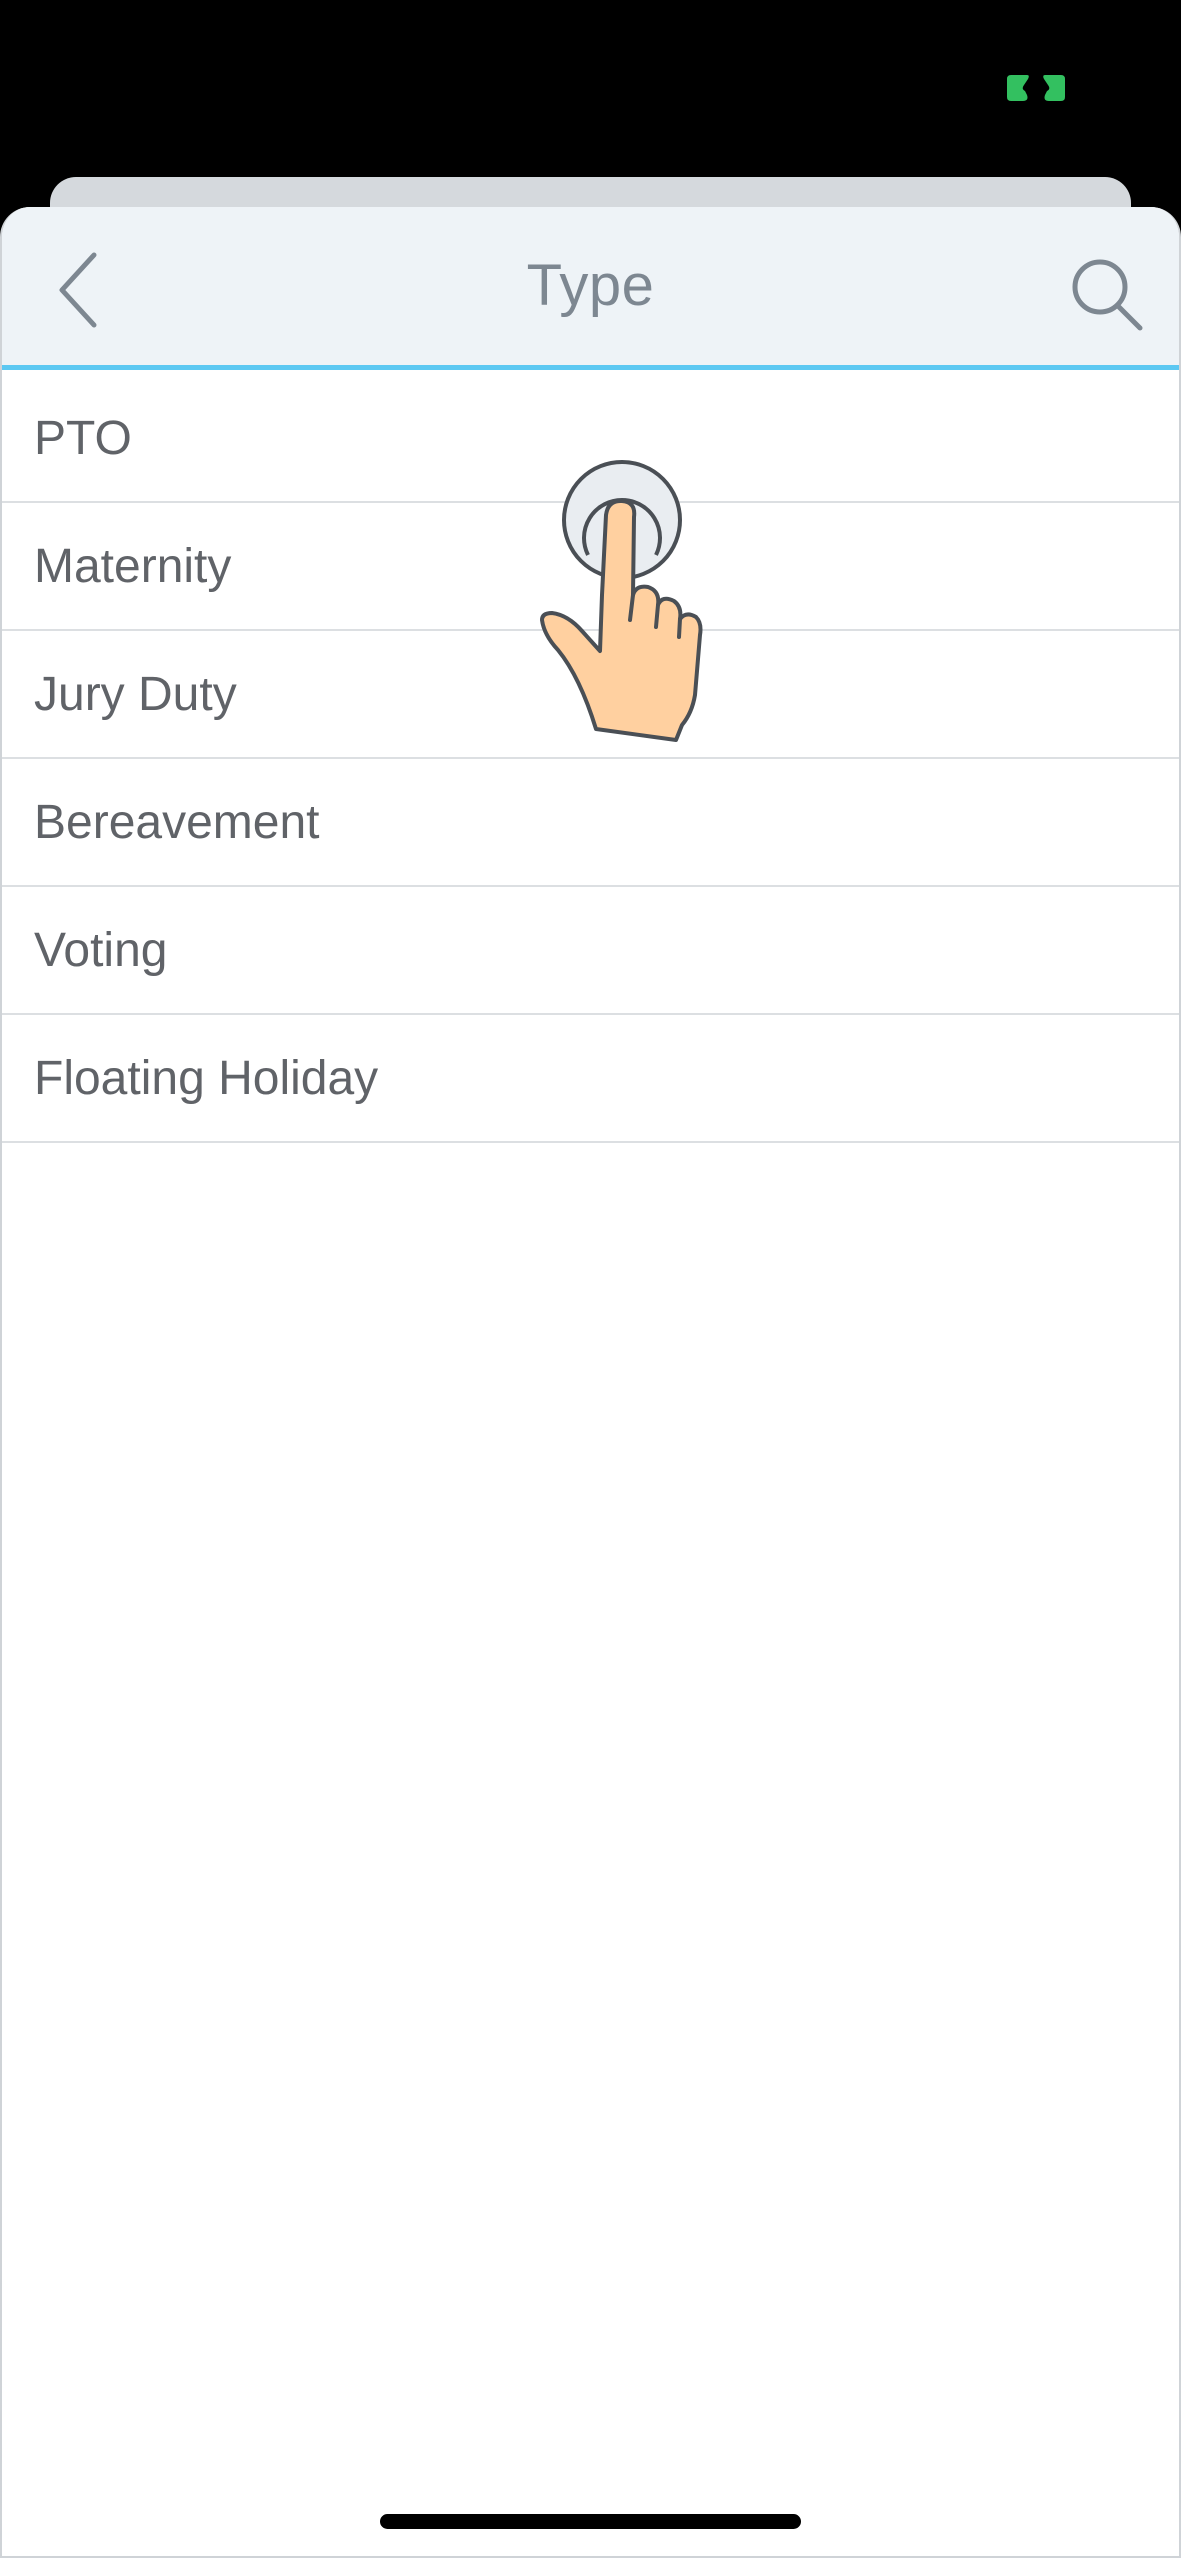 The height and width of the screenshot is (2558, 1181). I want to click on list-item-maternity: Maternity, so click(590, 567).